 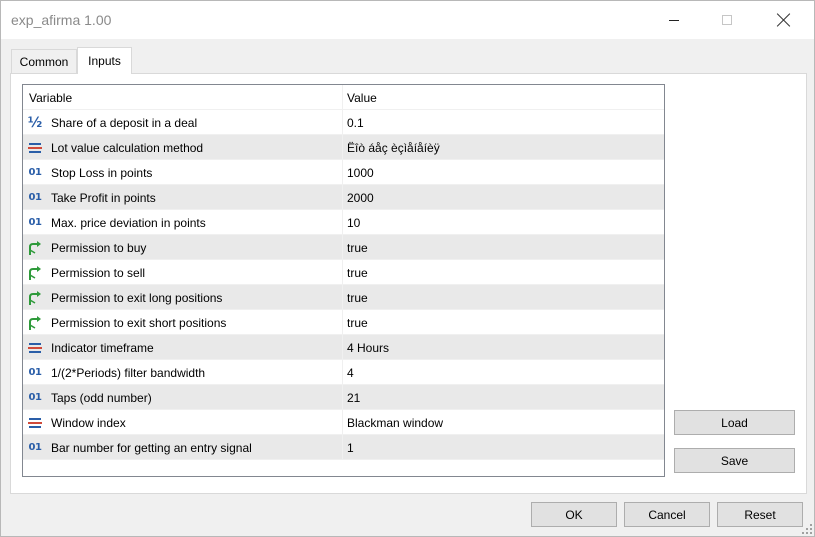 I want to click on variable-cell: 01 1/(2*Periods) filter bandwidth, so click(x=183, y=372).